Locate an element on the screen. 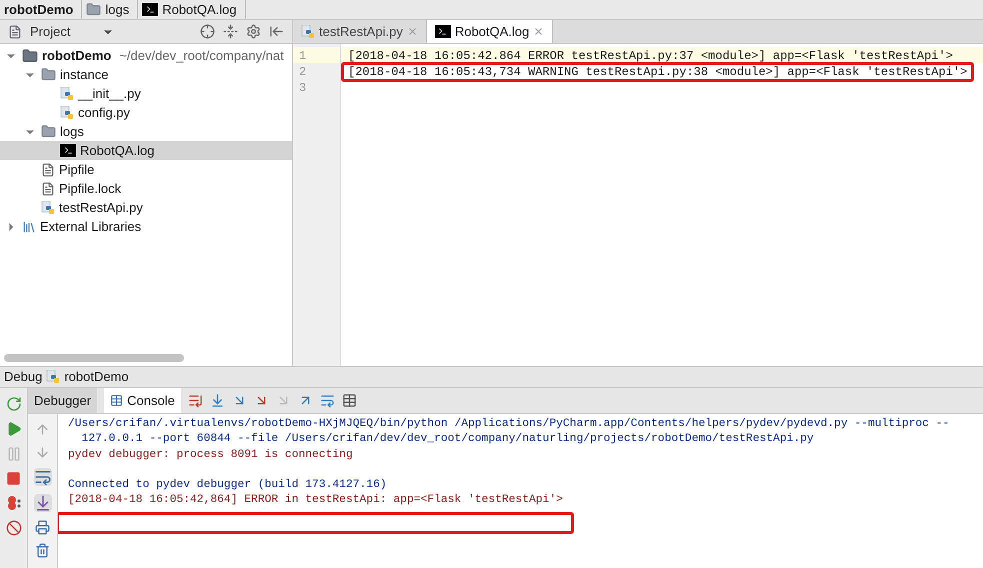  editor-tab: RobotQA.log is located at coordinates (490, 31).